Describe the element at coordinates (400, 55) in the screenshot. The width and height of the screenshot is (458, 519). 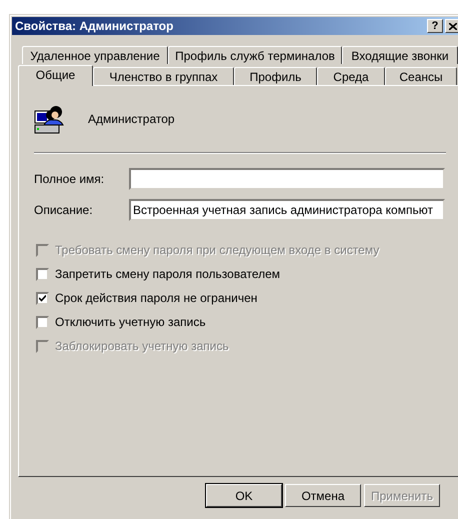
I see `tab: Входящие звонки` at that location.